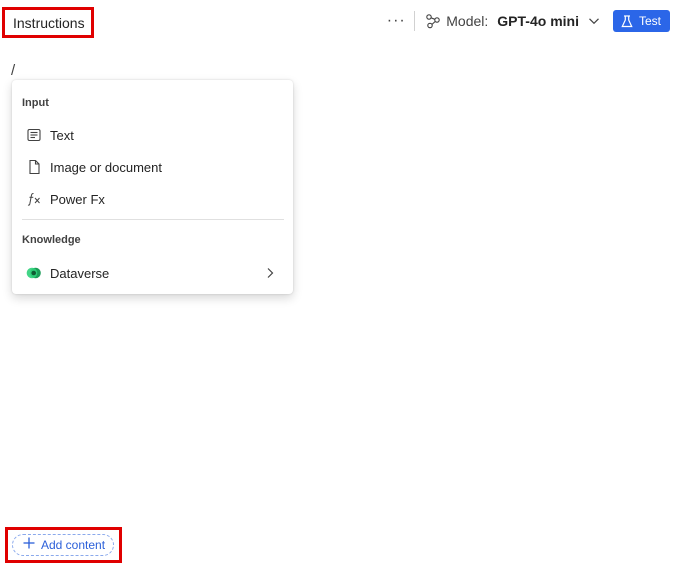 Image resolution: width=680 pixels, height=566 pixels. Describe the element at coordinates (13, 70) in the screenshot. I see `editor-slash: /` at that location.